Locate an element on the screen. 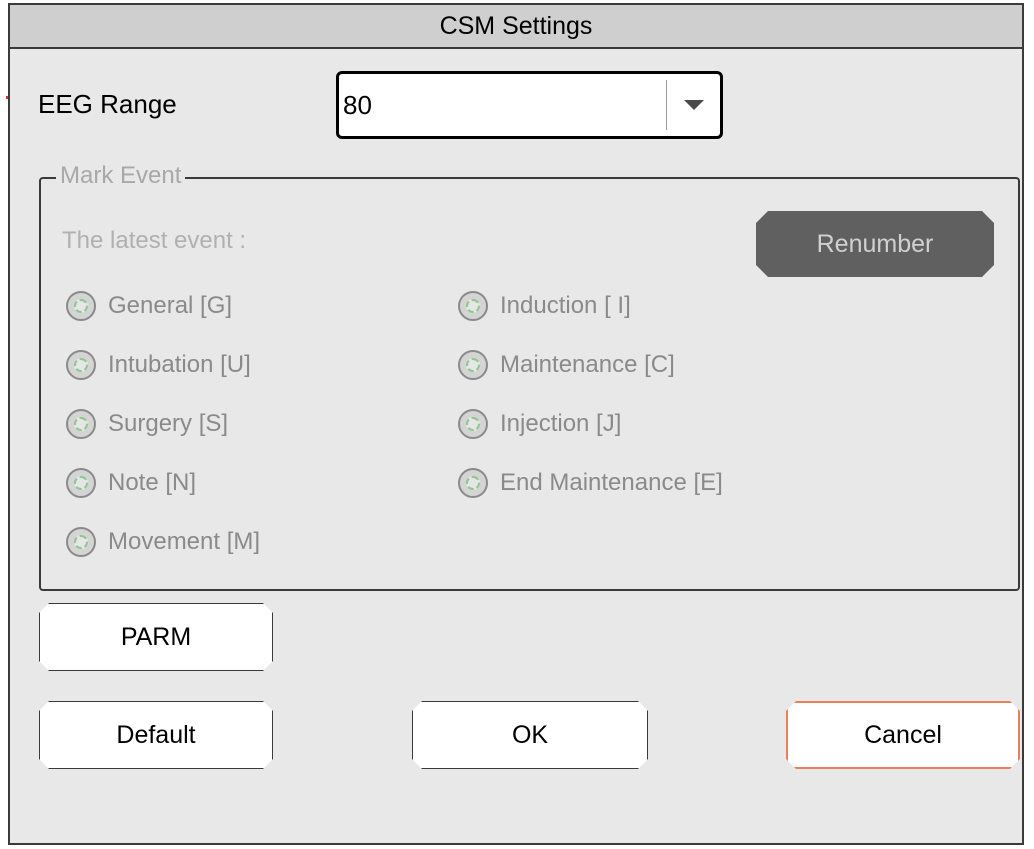  radio-injection: Injection [J] is located at coordinates (539, 424).